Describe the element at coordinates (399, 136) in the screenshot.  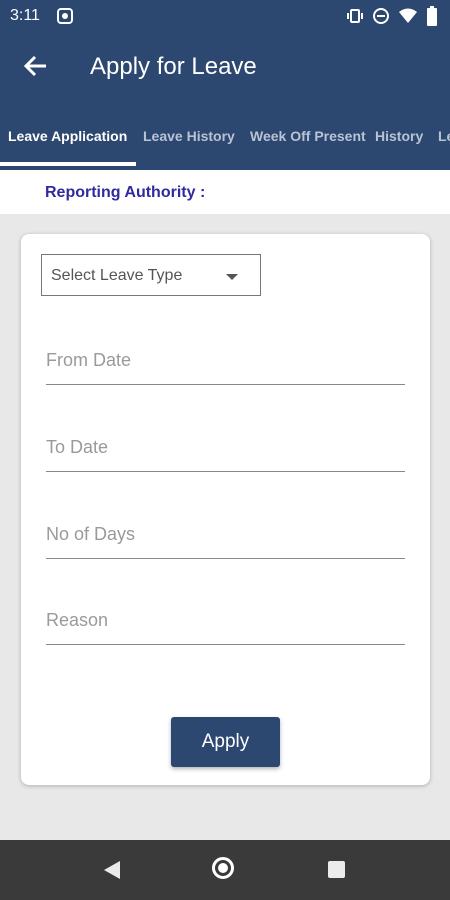
I see `tab-history: History` at that location.